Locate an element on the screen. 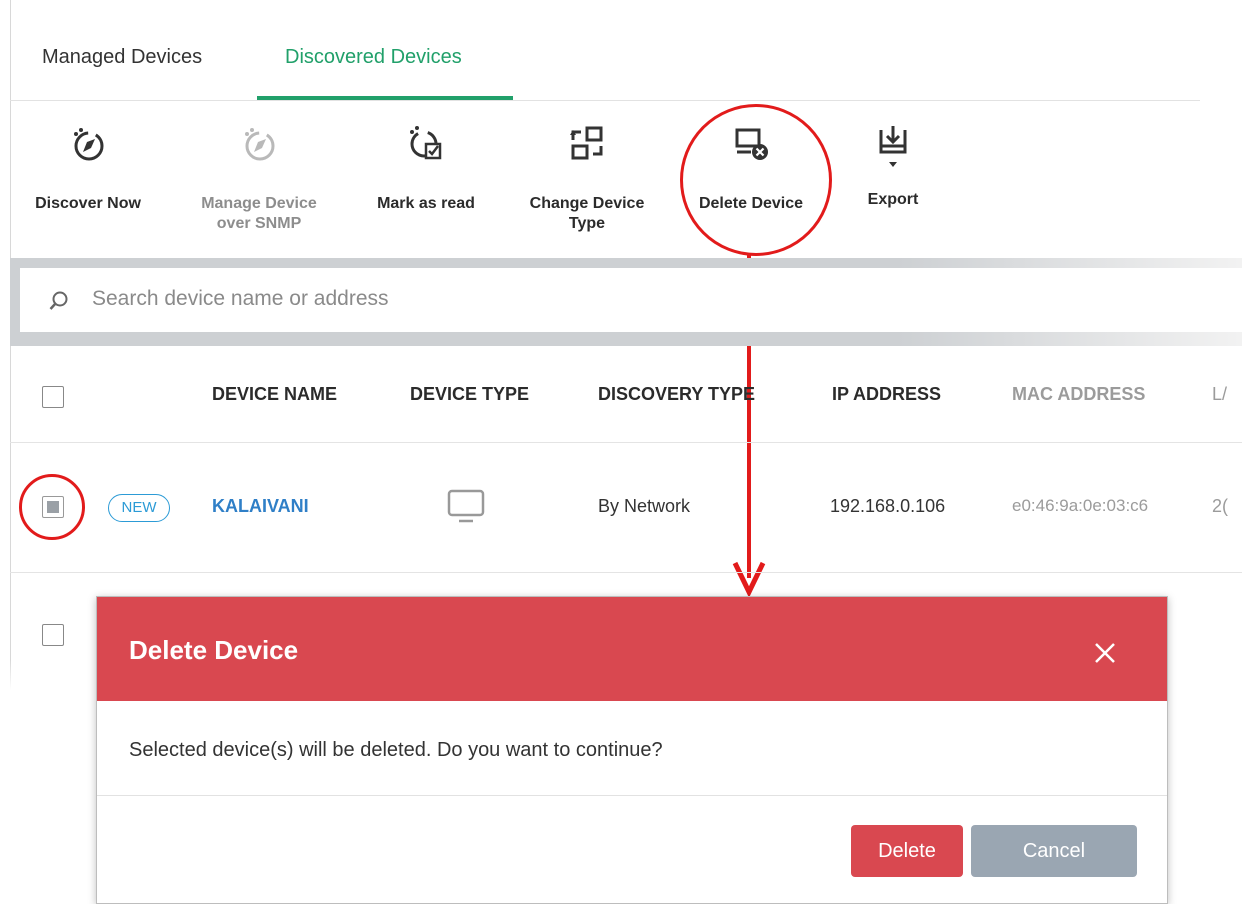 The image size is (1242, 904). discover-icon is located at coordinates (89, 144).